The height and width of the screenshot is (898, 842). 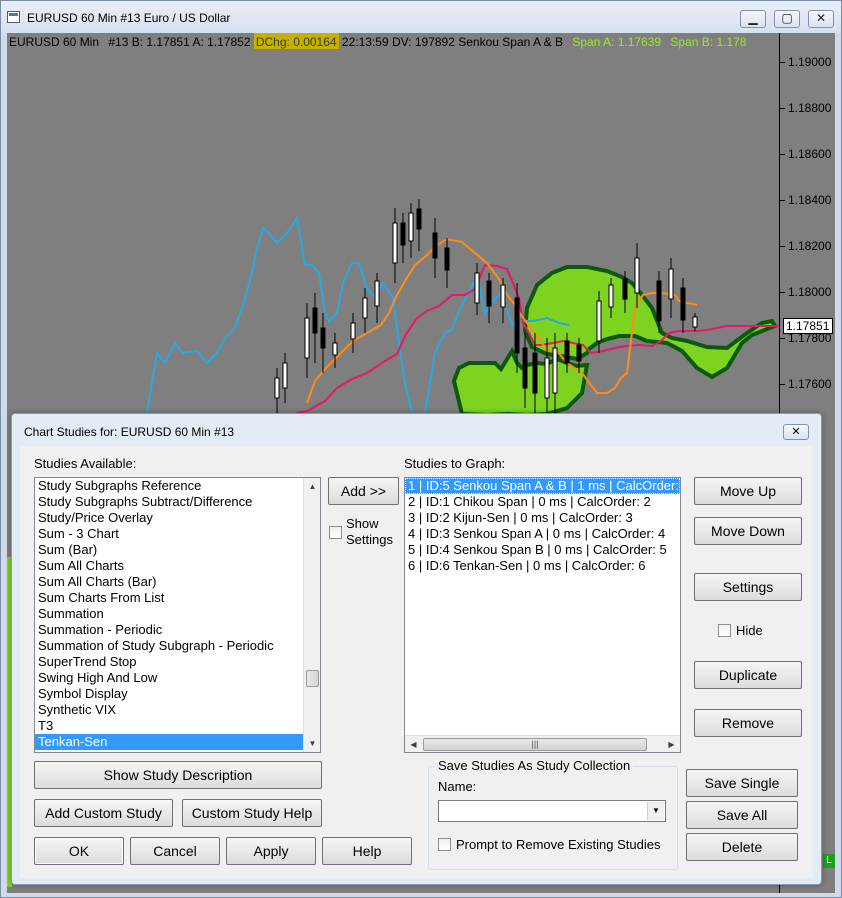 What do you see at coordinates (748, 587) in the screenshot?
I see `settings-button: Settings` at bounding box center [748, 587].